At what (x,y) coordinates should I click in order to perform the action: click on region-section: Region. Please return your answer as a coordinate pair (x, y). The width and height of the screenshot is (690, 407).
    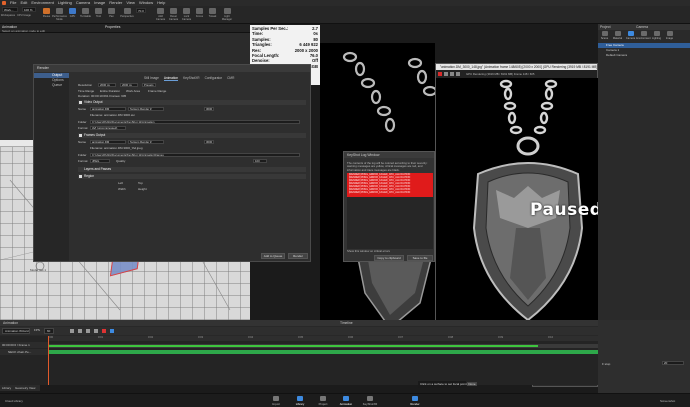
    Looking at the image, I should click on (192, 176).